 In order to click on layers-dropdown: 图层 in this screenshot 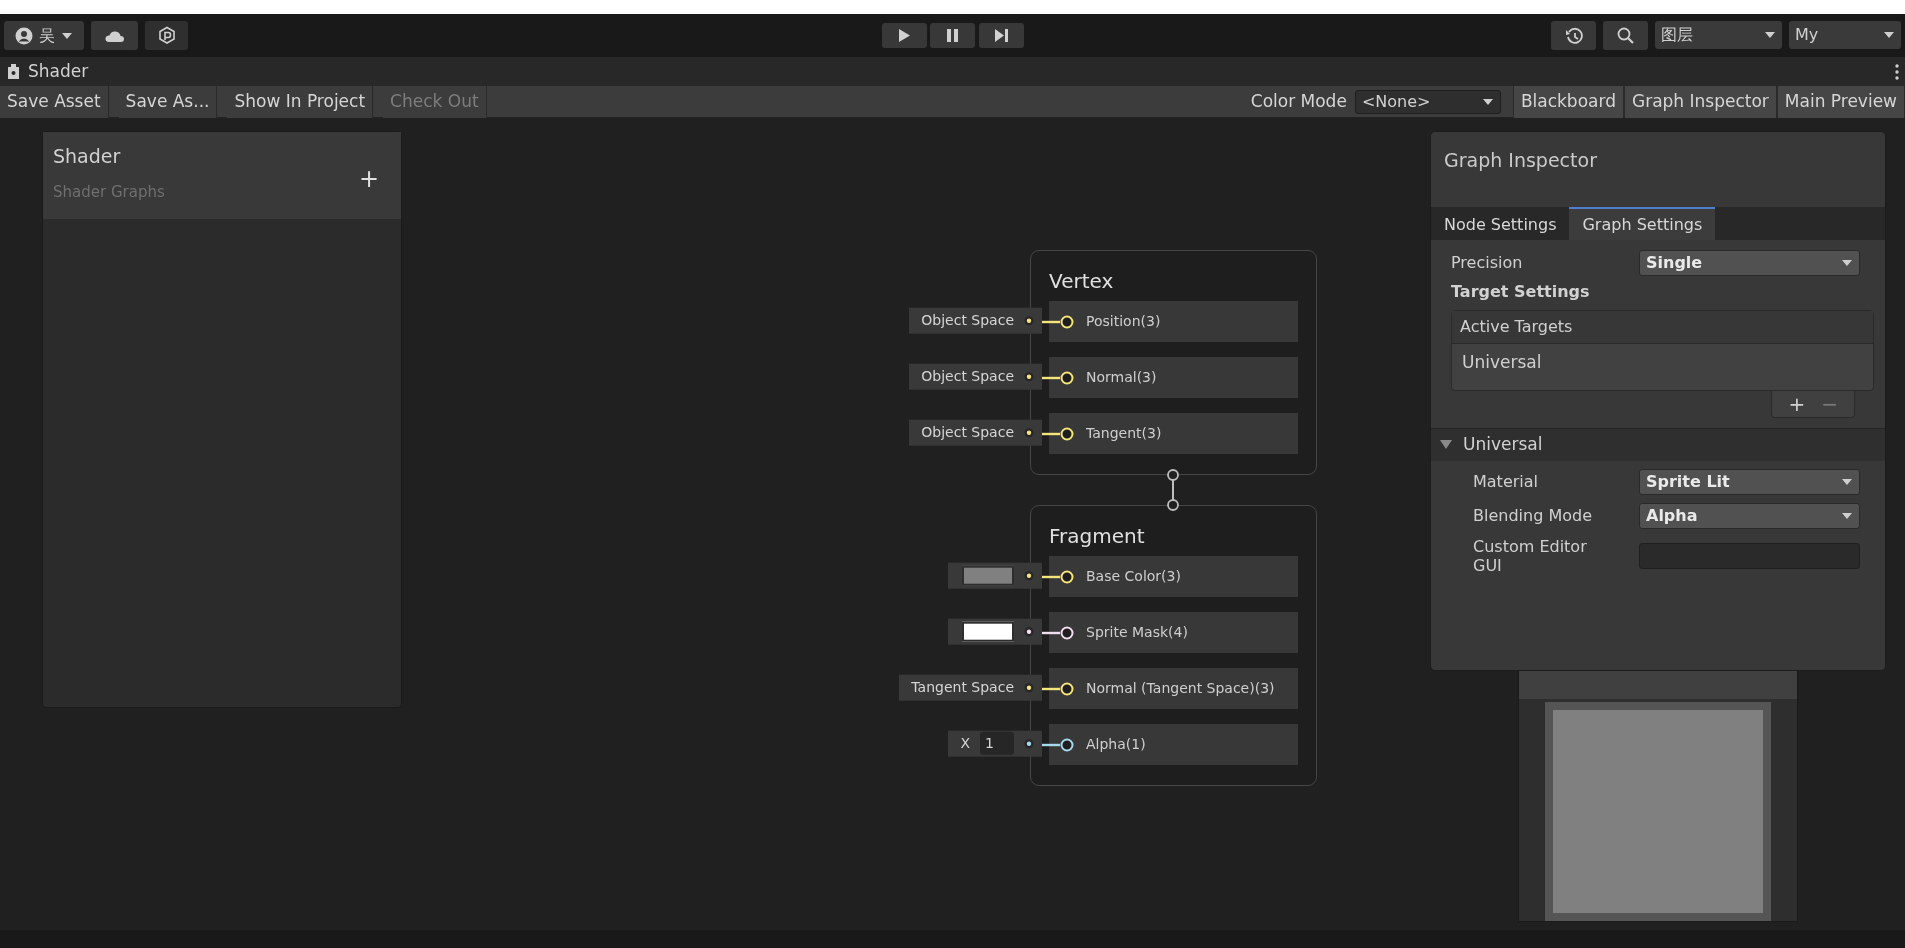, I will do `click(1718, 35)`.